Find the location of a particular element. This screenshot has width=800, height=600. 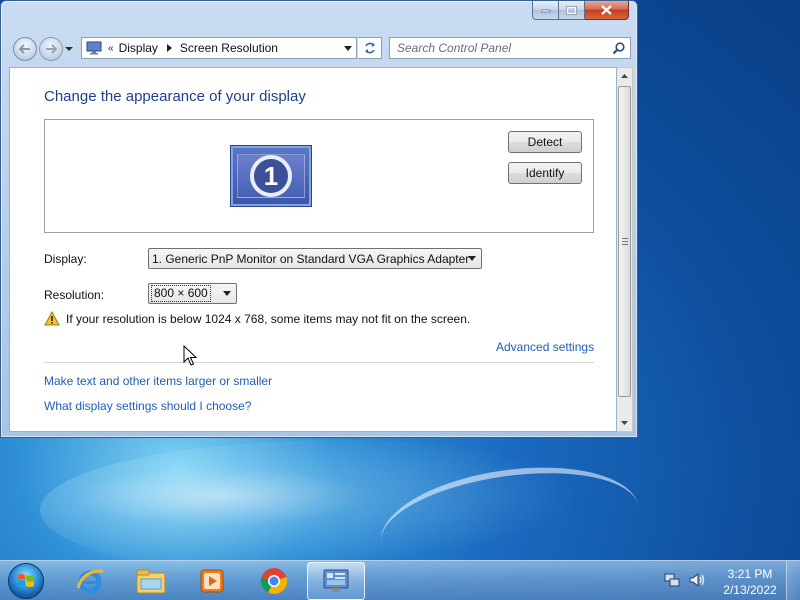

display-label: Display: is located at coordinates (65, 259).